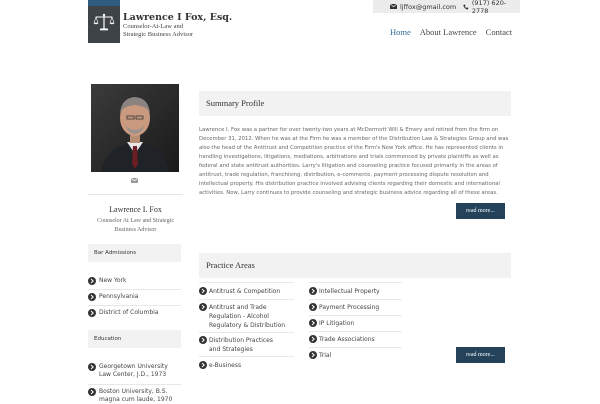 The height and width of the screenshot is (404, 600). I want to click on practice-area-label: Trade Associations, so click(360, 339).